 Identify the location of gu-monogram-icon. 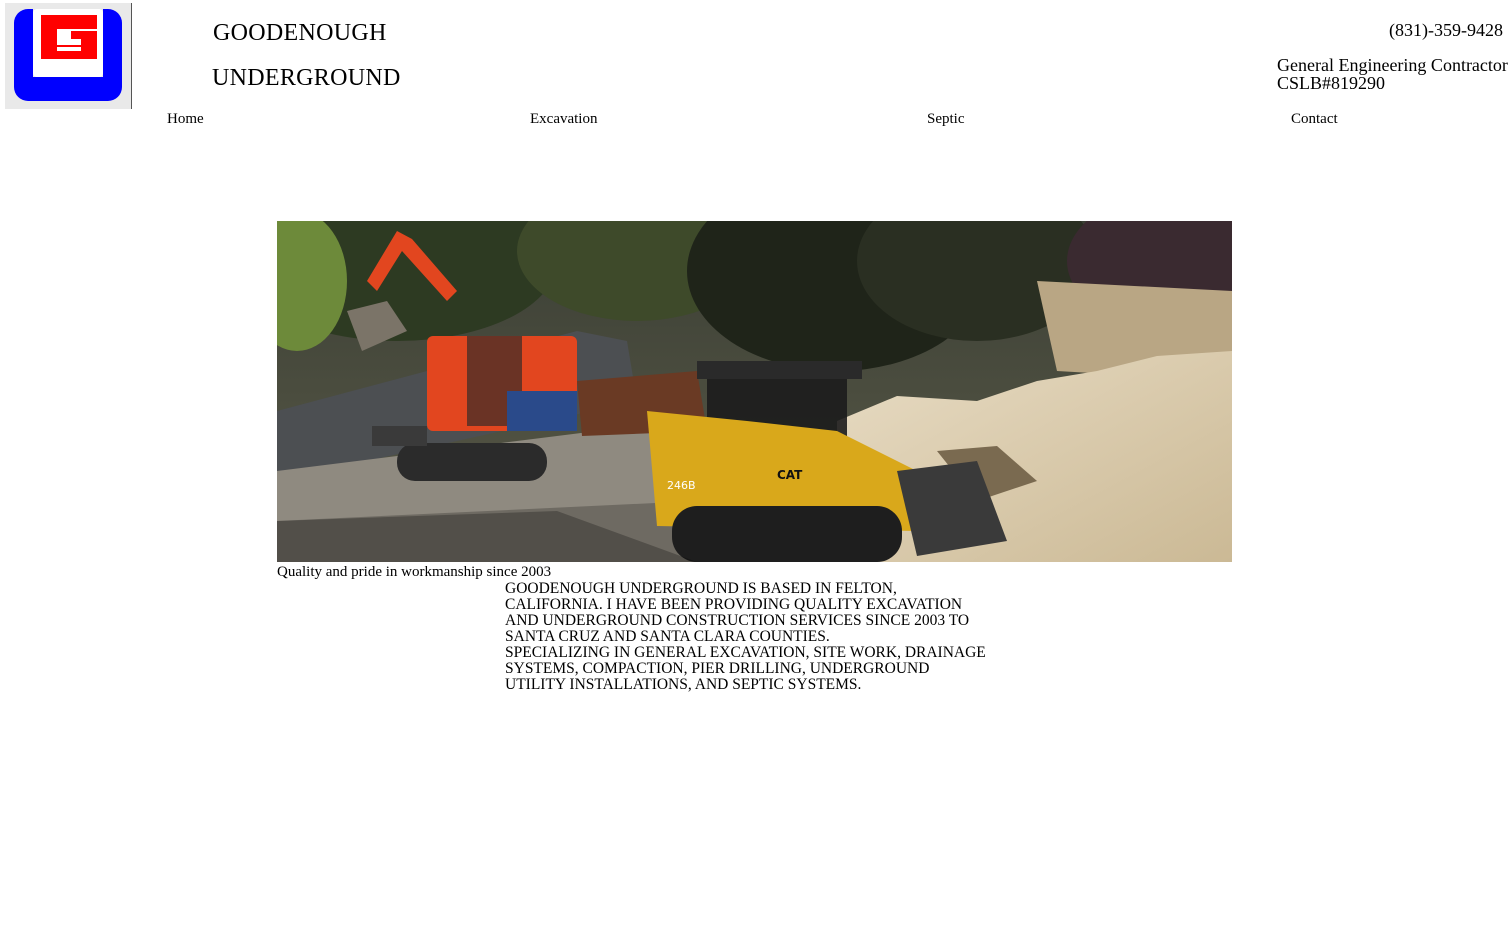
(68, 55).